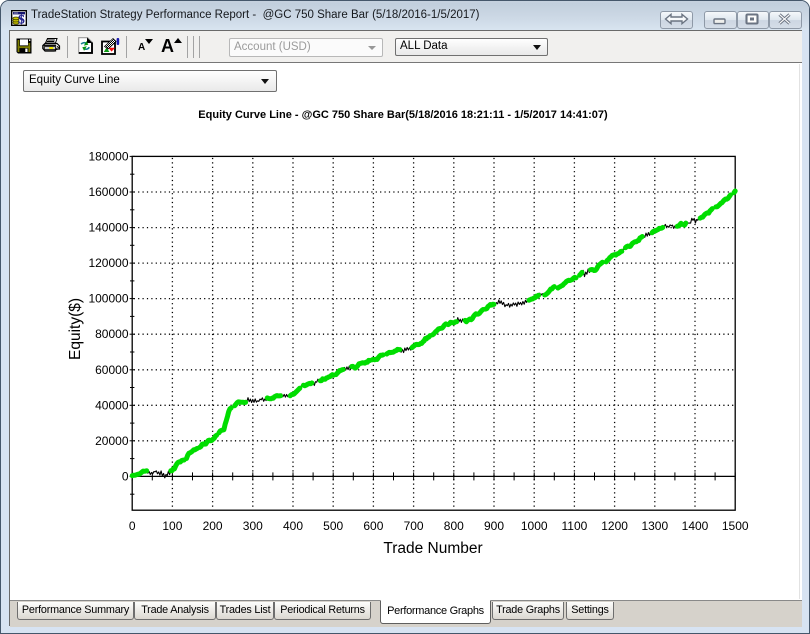 This screenshot has height=634, width=810. Describe the element at coordinates (253, 526) in the screenshot. I see `svg-text: 300` at that location.